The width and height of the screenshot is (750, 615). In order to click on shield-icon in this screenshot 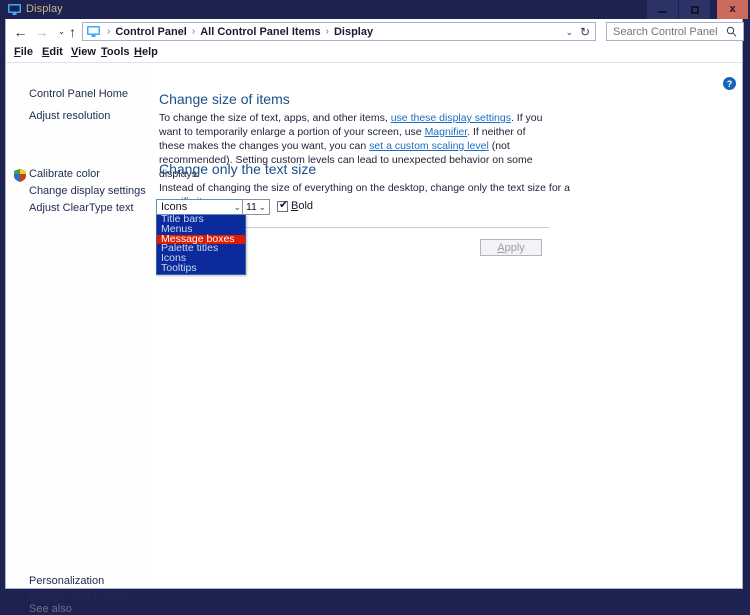, I will do `click(20, 175)`.